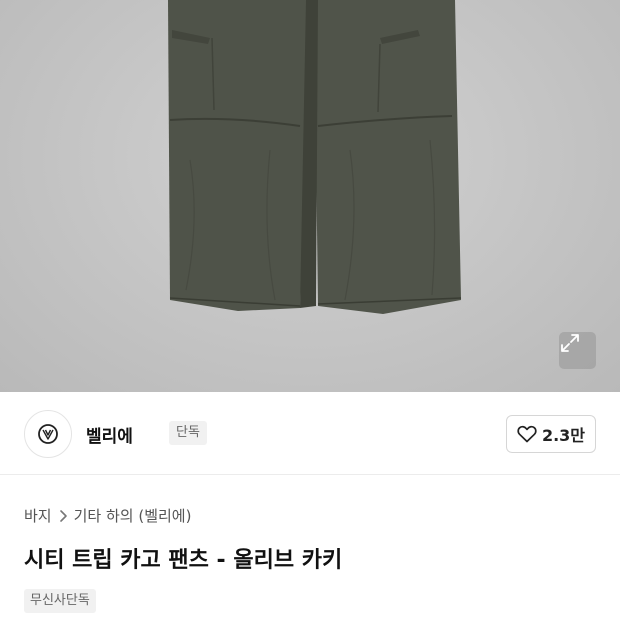  I want to click on expand-icon, so click(570, 343).